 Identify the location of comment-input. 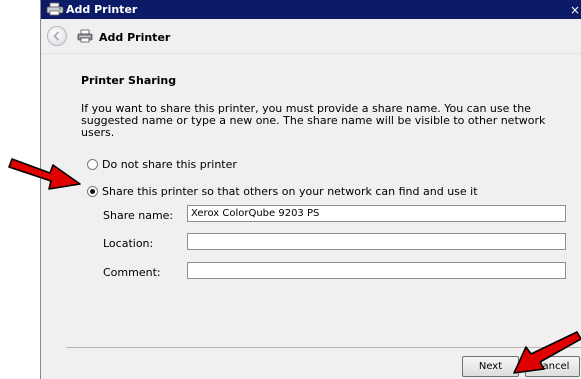
(376, 270).